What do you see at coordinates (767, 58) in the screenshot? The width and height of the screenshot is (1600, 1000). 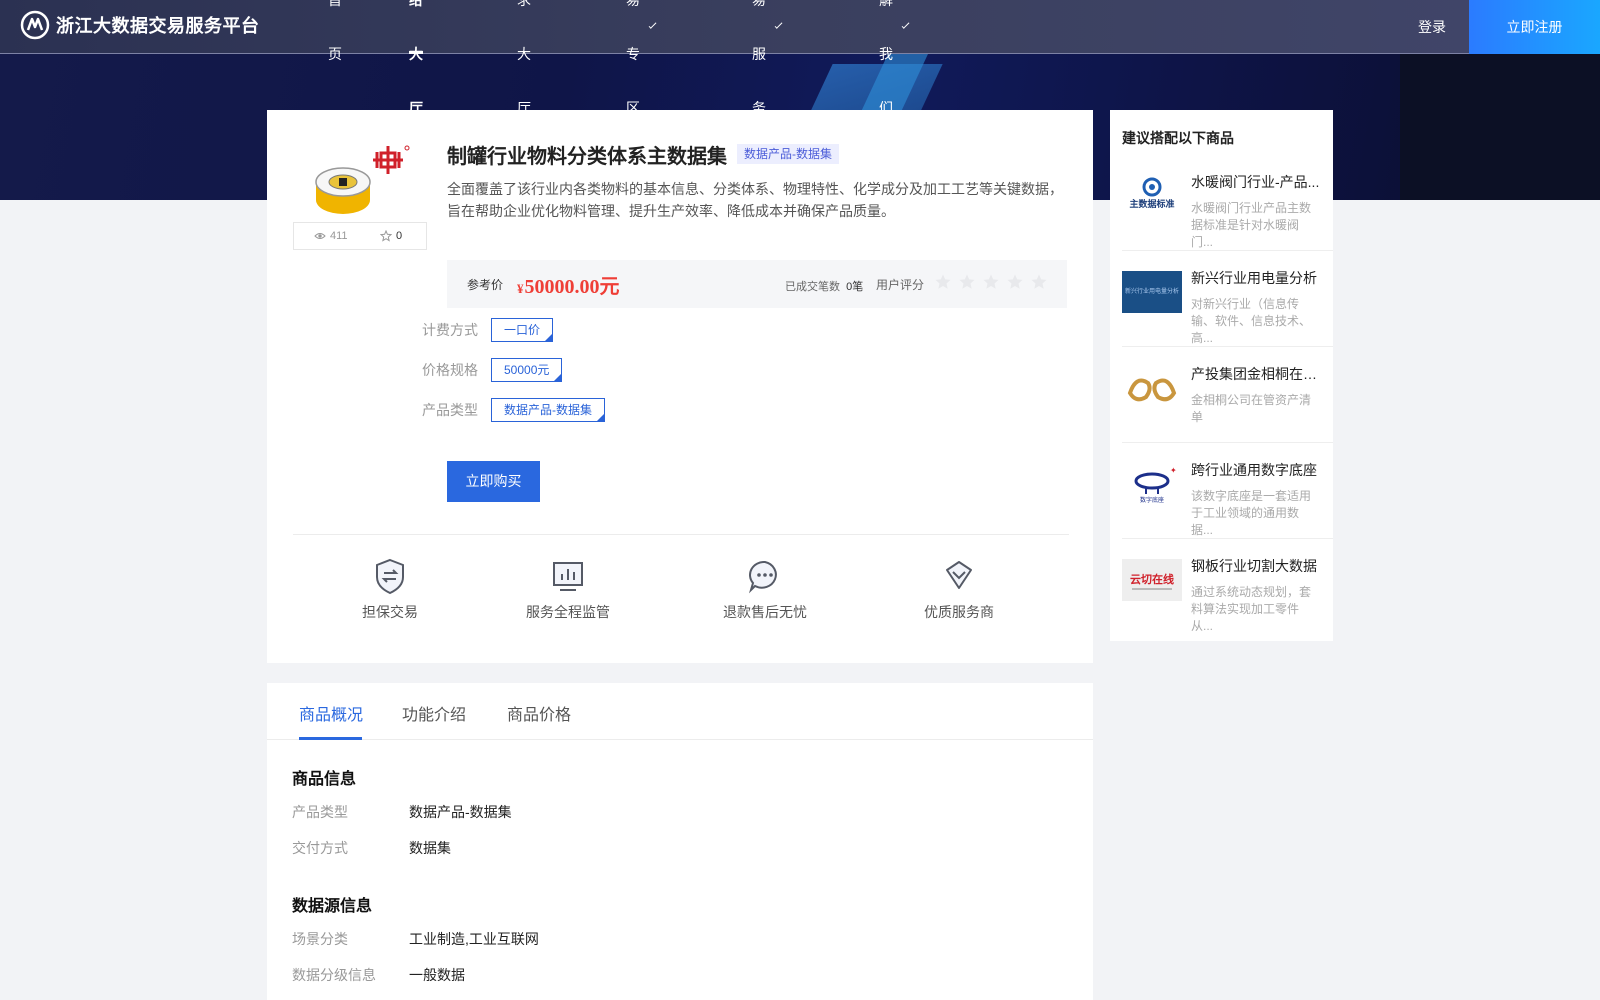 I see `nav-item-trade-service: 交易服务` at bounding box center [767, 58].